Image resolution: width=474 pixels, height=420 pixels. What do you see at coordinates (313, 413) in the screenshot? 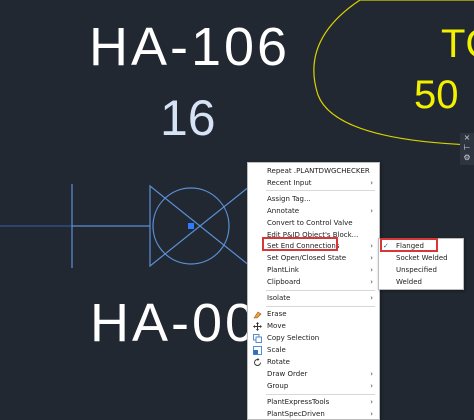
I see `menu-item-plantspecdriven: PlantSpecDriven ›` at bounding box center [313, 413].